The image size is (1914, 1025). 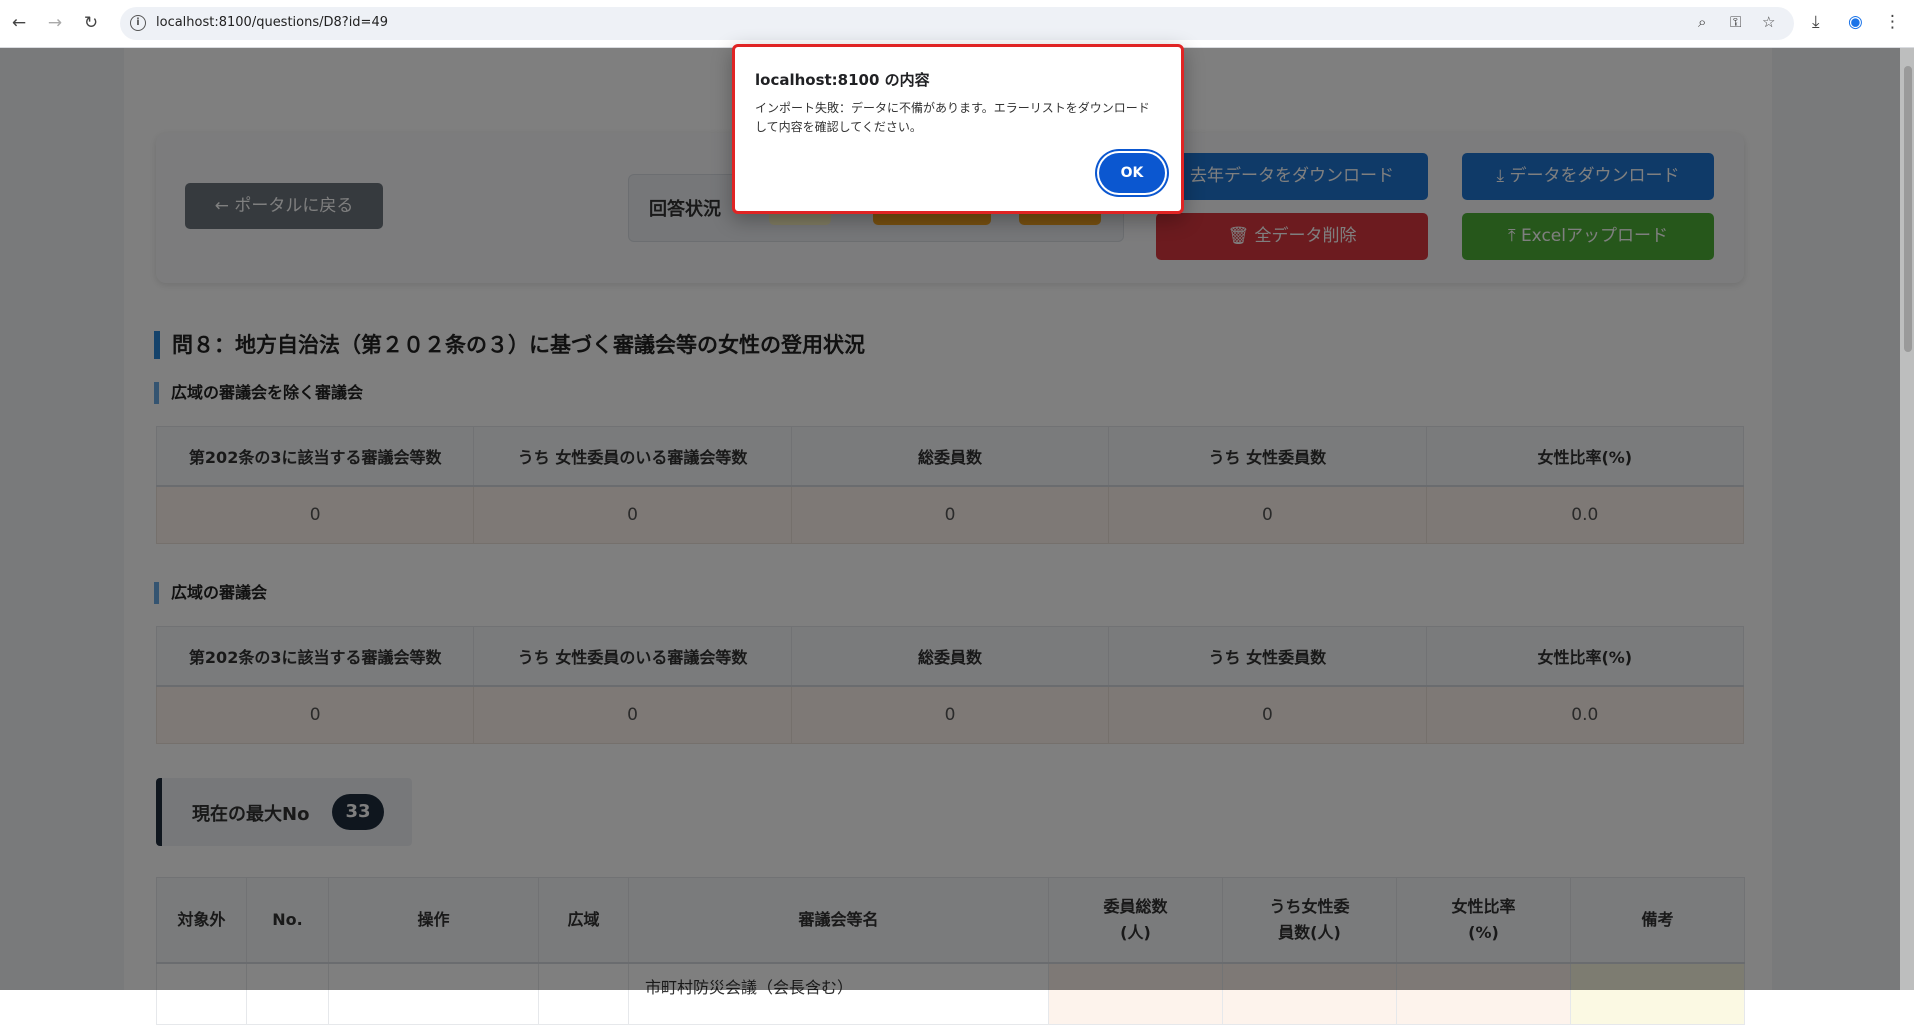 I want to click on dialog-title: localhost:8100 の内容, so click(x=842, y=80).